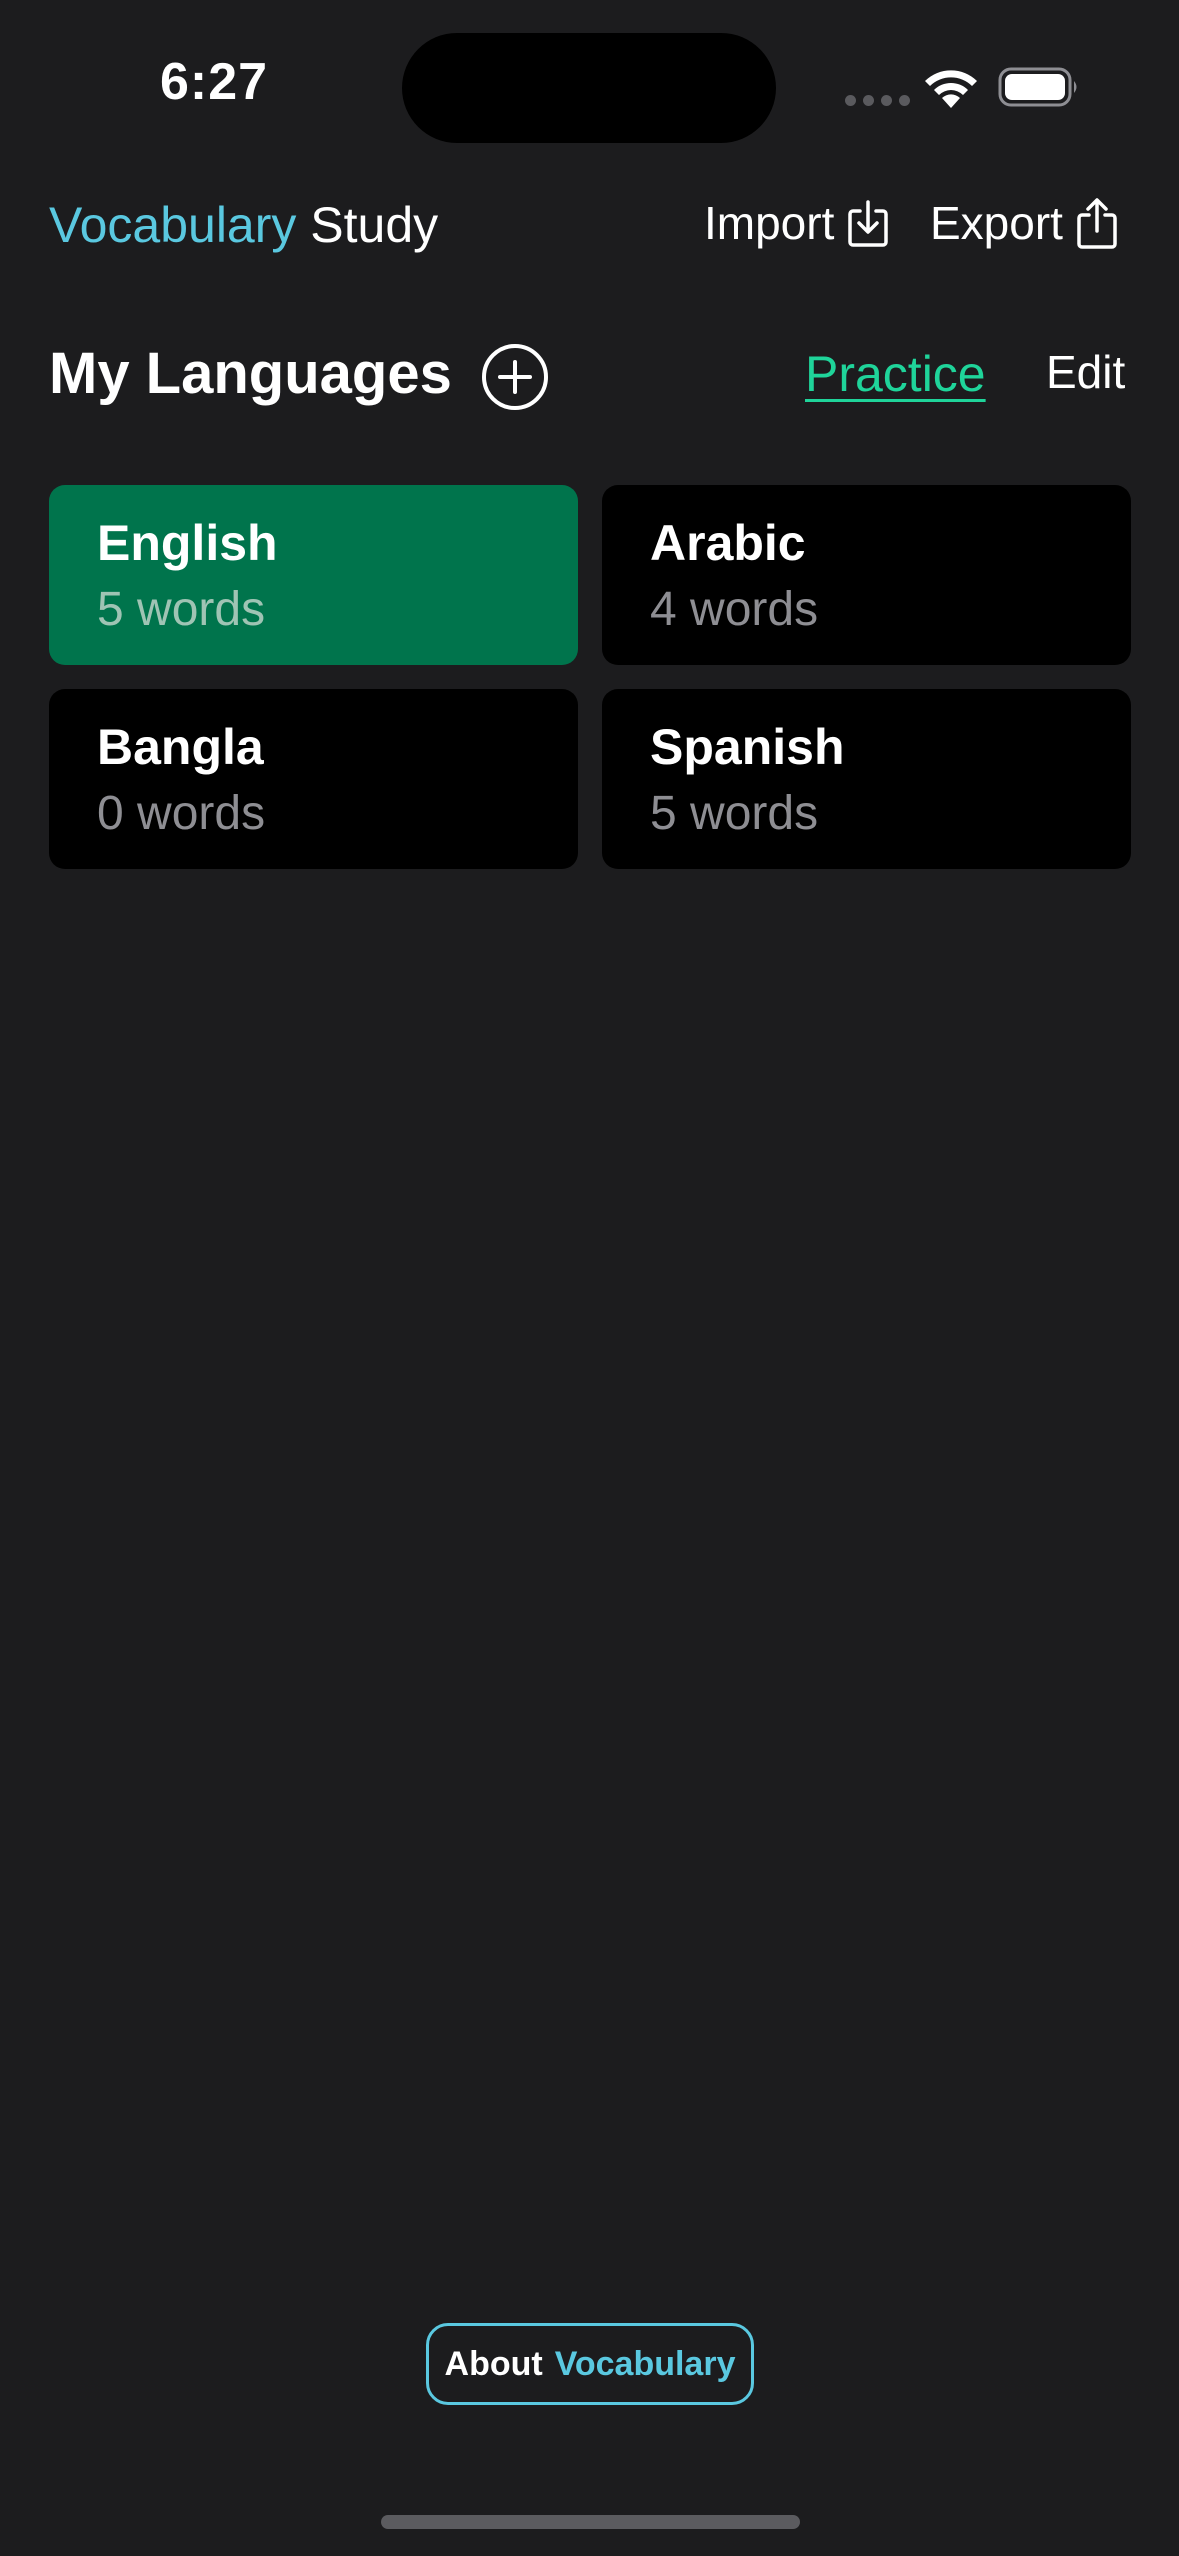  What do you see at coordinates (769, 223) in the screenshot?
I see `import-label: Import` at bounding box center [769, 223].